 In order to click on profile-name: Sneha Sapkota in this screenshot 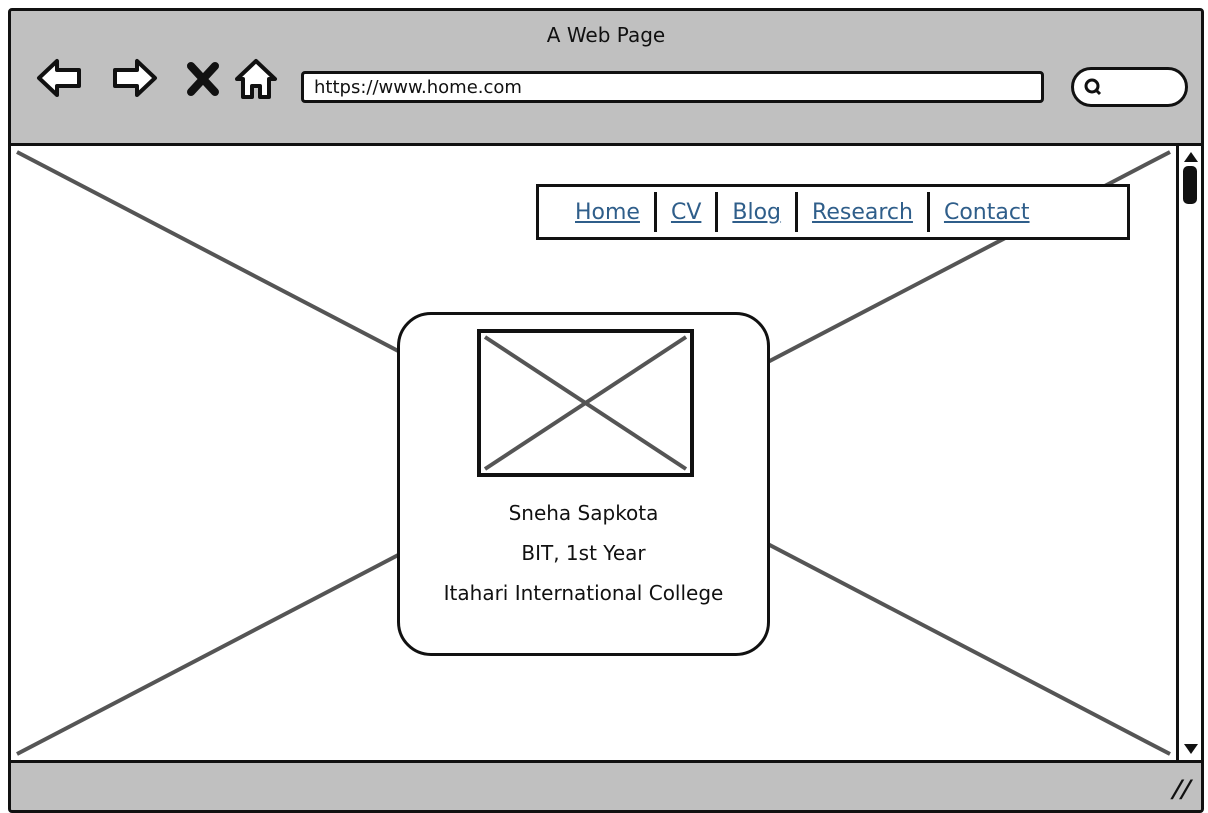, I will do `click(583, 513)`.